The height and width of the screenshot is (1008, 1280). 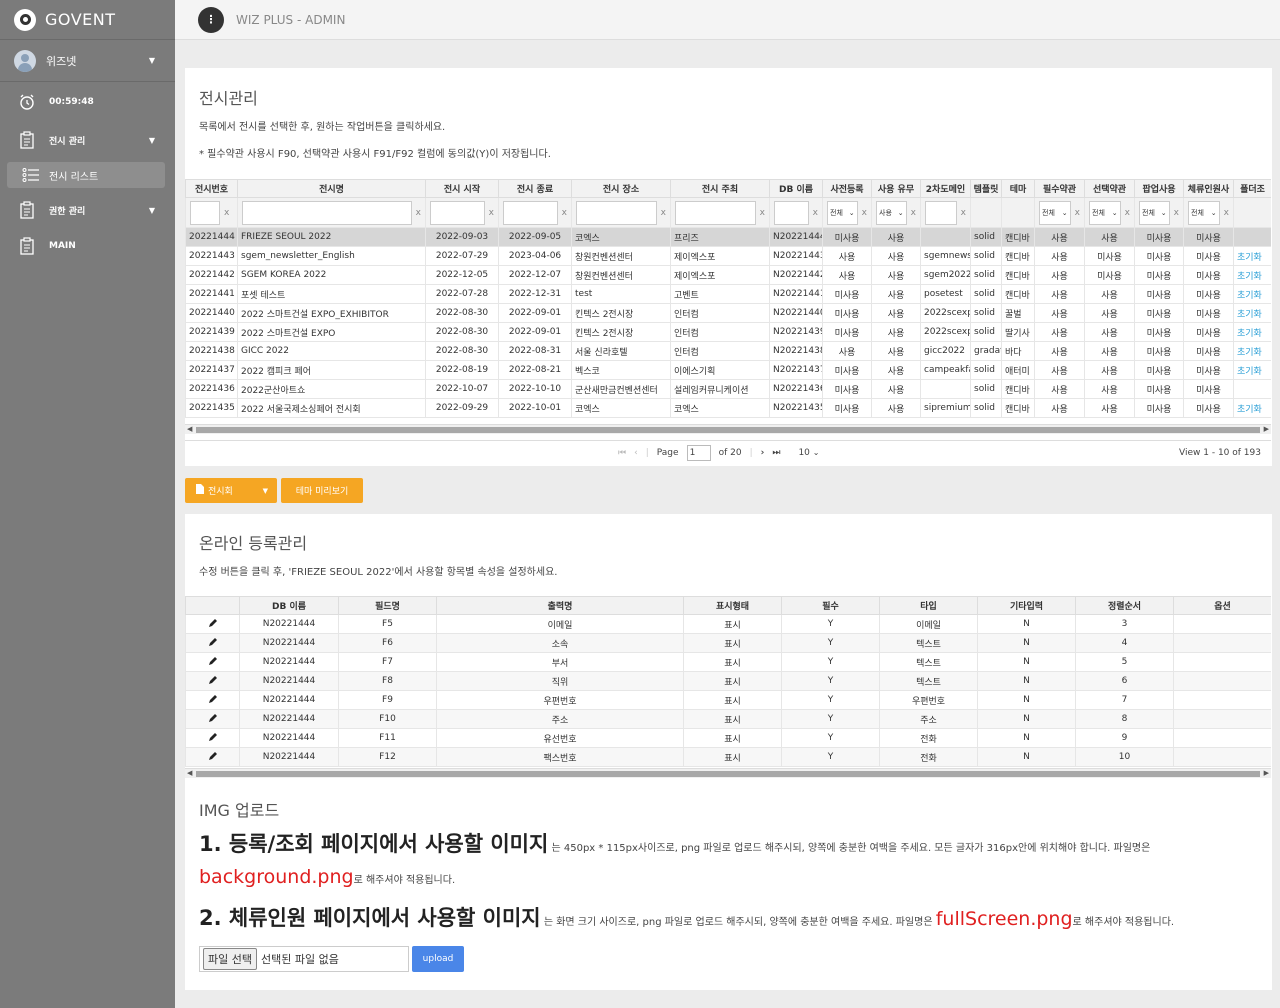 I want to click on column-header: 선택약관, so click(x=1109, y=188).